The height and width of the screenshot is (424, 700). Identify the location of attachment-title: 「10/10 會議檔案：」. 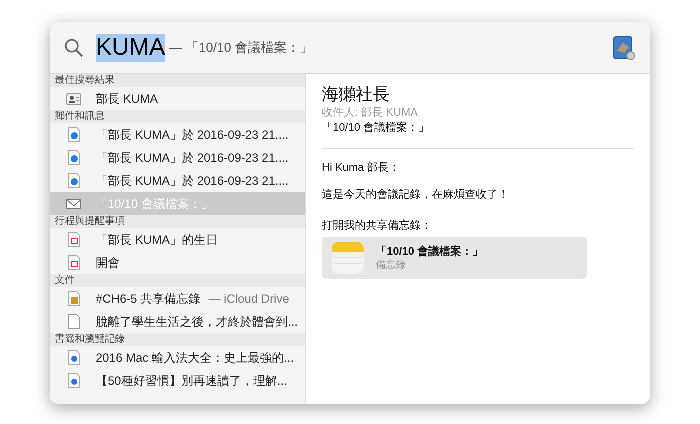
(430, 251).